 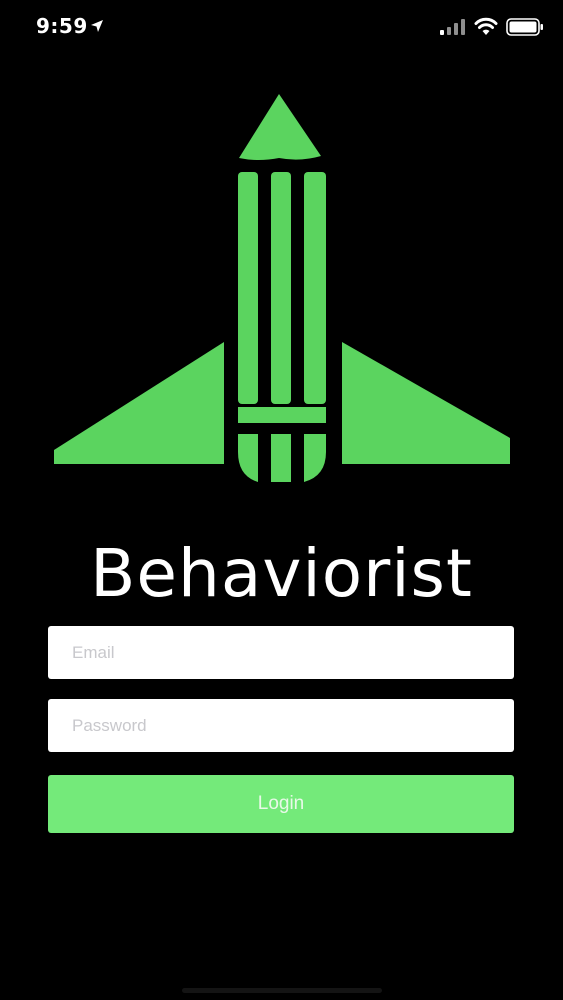 What do you see at coordinates (62, 26) in the screenshot?
I see `status-time: 9:59` at bounding box center [62, 26].